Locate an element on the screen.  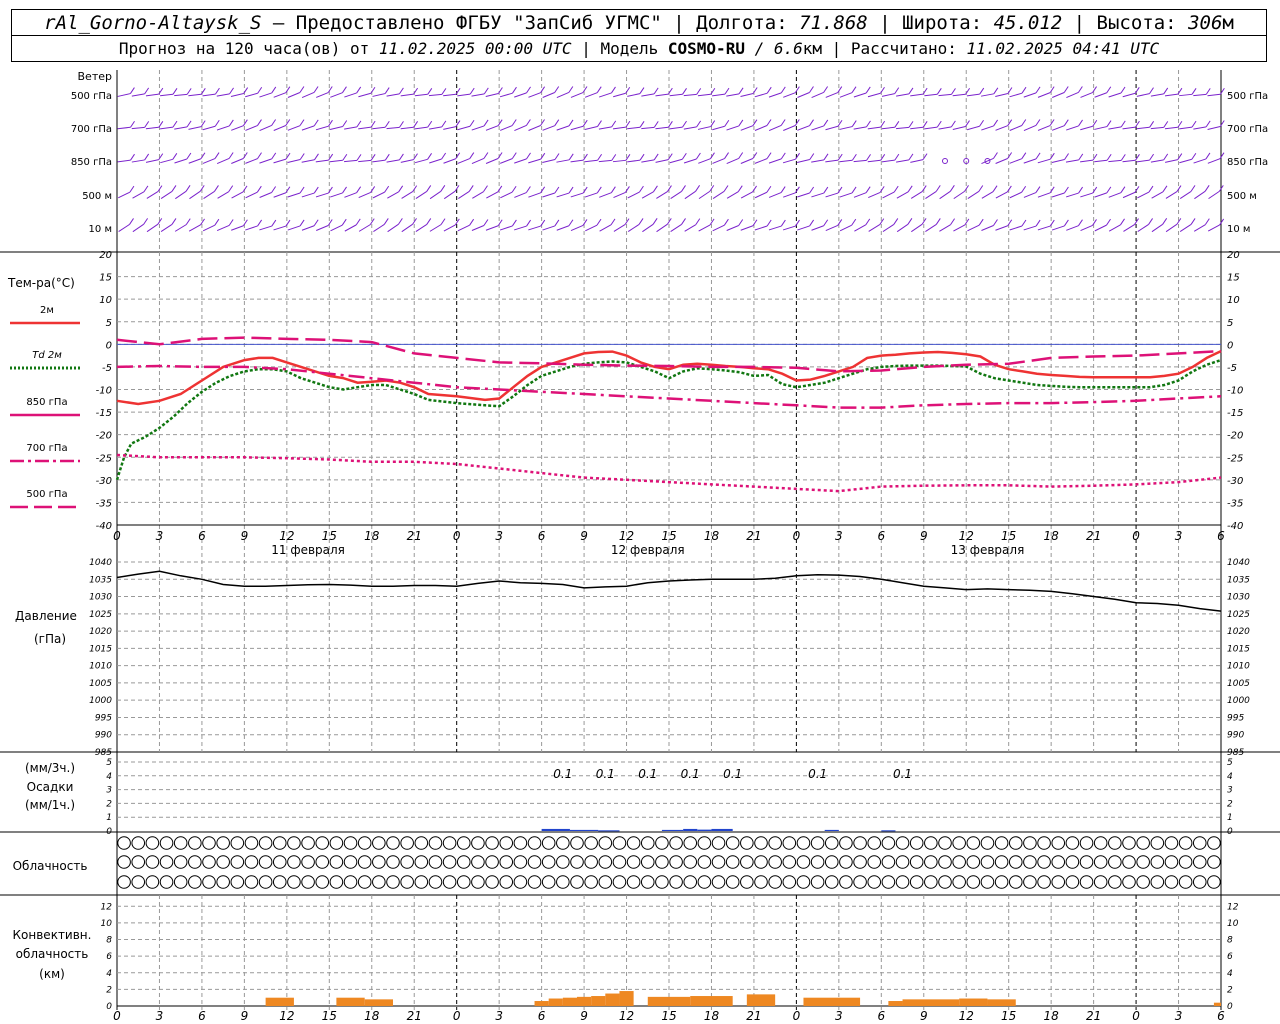
wind-level-label: 700 гПа is located at coordinates (91, 129).